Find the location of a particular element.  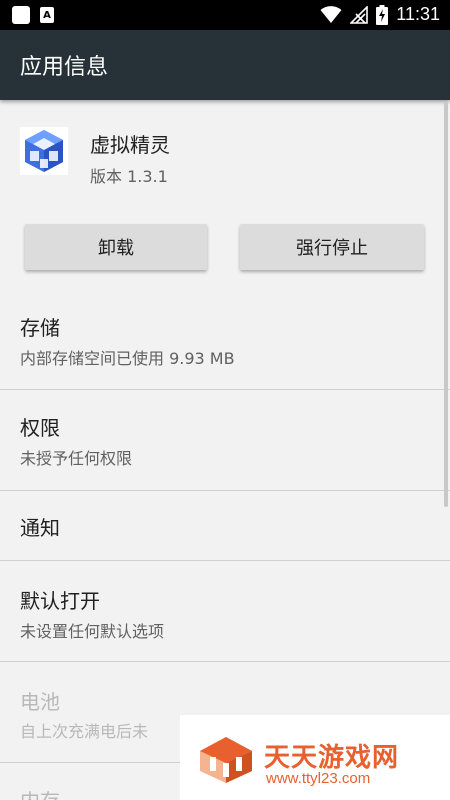

list-item-open-by-default: 默认打开 未设置任何默认选项 is located at coordinates (225, 611).